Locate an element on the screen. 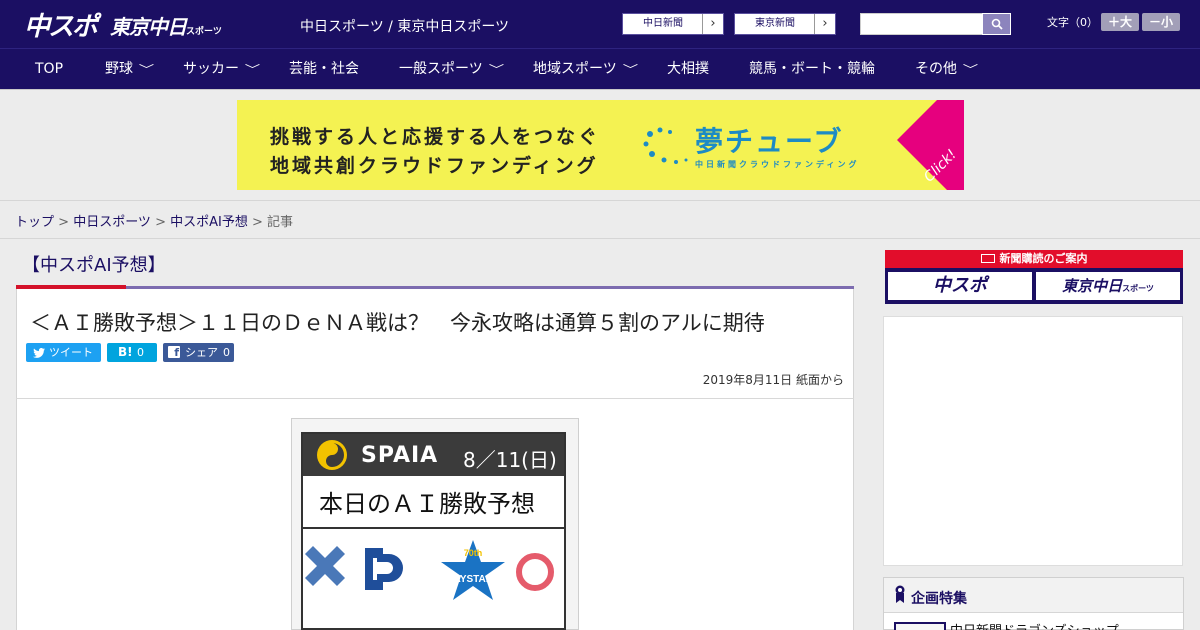 Image resolution: width=1200 pixels, height=630 pixels. tokyo-chunichi-logo: 東京中日スポーツ is located at coordinates (166, 25).